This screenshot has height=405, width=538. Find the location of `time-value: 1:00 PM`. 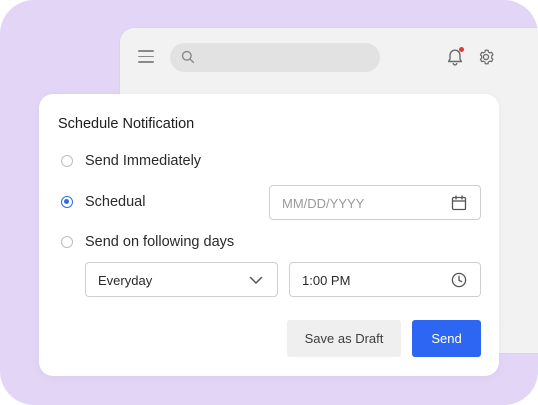

time-value: 1:00 PM is located at coordinates (326, 280).